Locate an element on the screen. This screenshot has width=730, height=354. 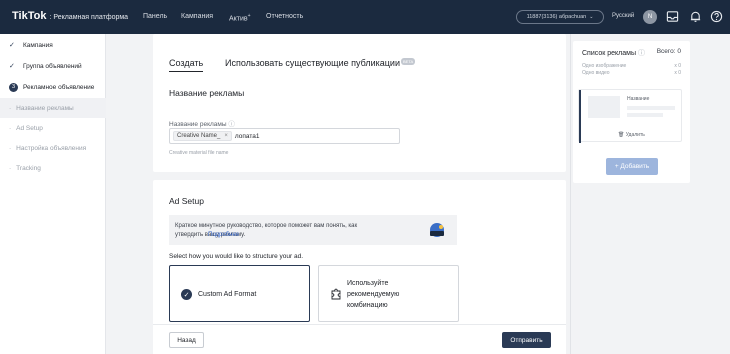
ad-count-row: Одно видео x 0 is located at coordinates (631, 73).